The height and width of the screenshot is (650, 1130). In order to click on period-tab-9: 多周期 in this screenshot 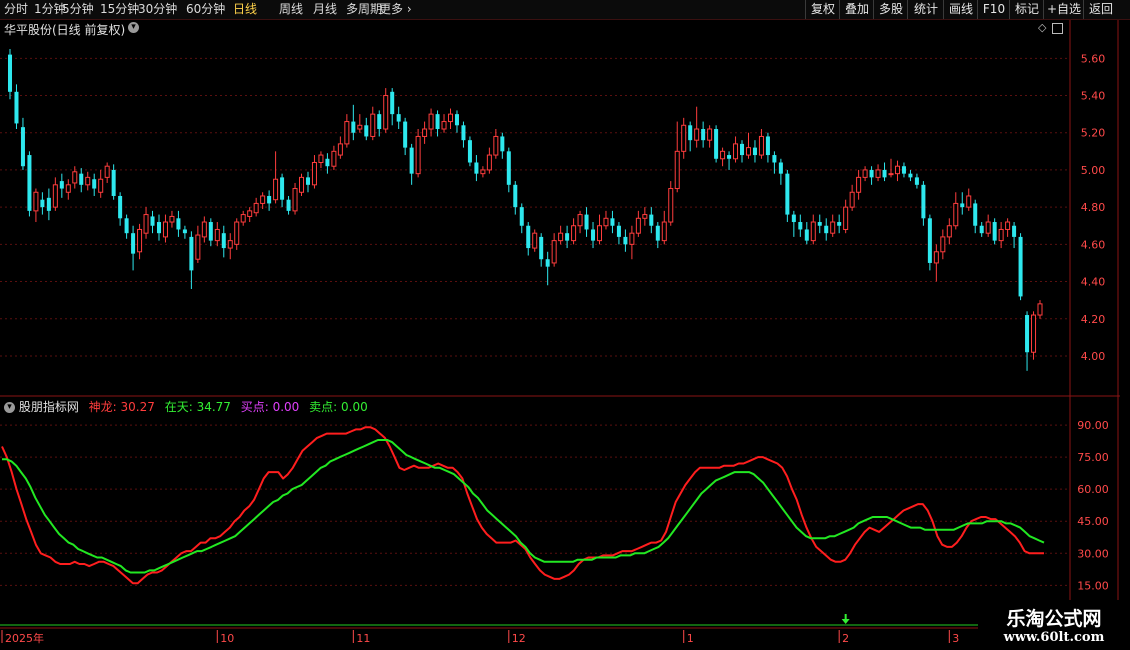, I will do `click(364, 9)`.